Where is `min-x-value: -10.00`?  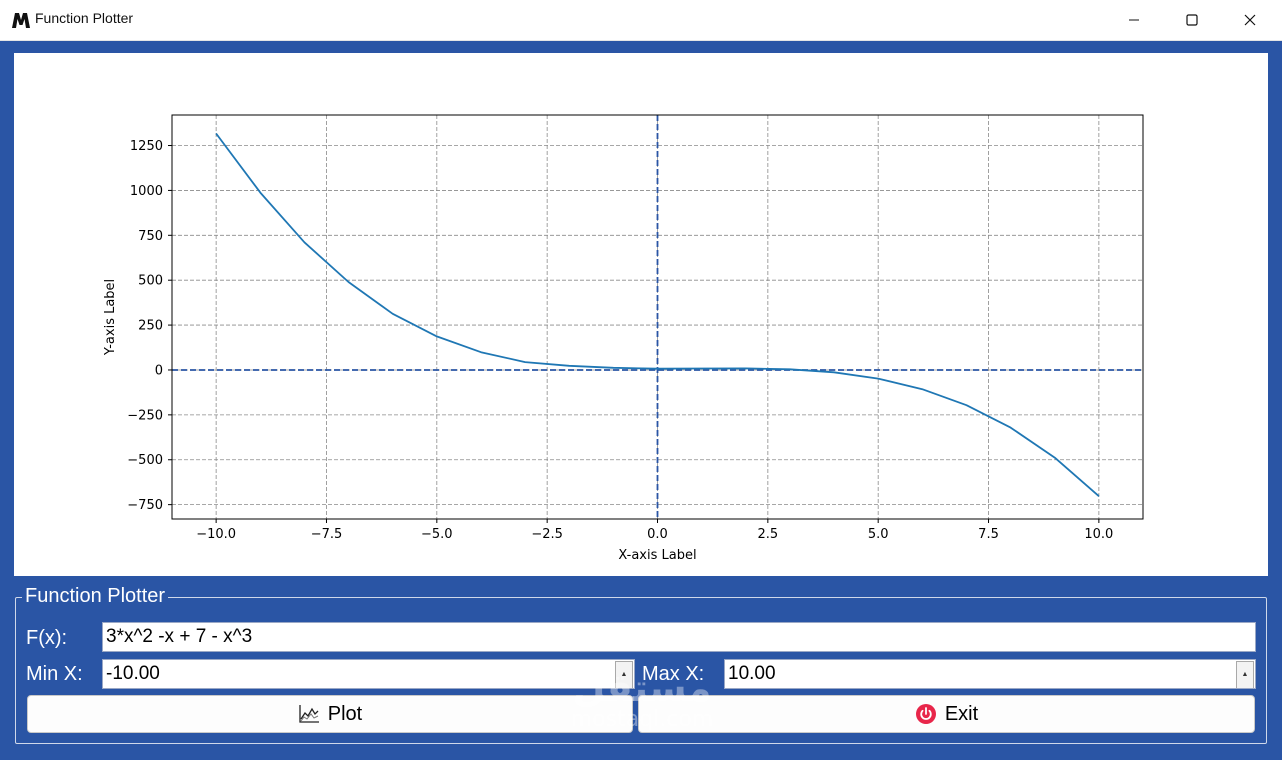 min-x-value: -10.00 is located at coordinates (133, 673).